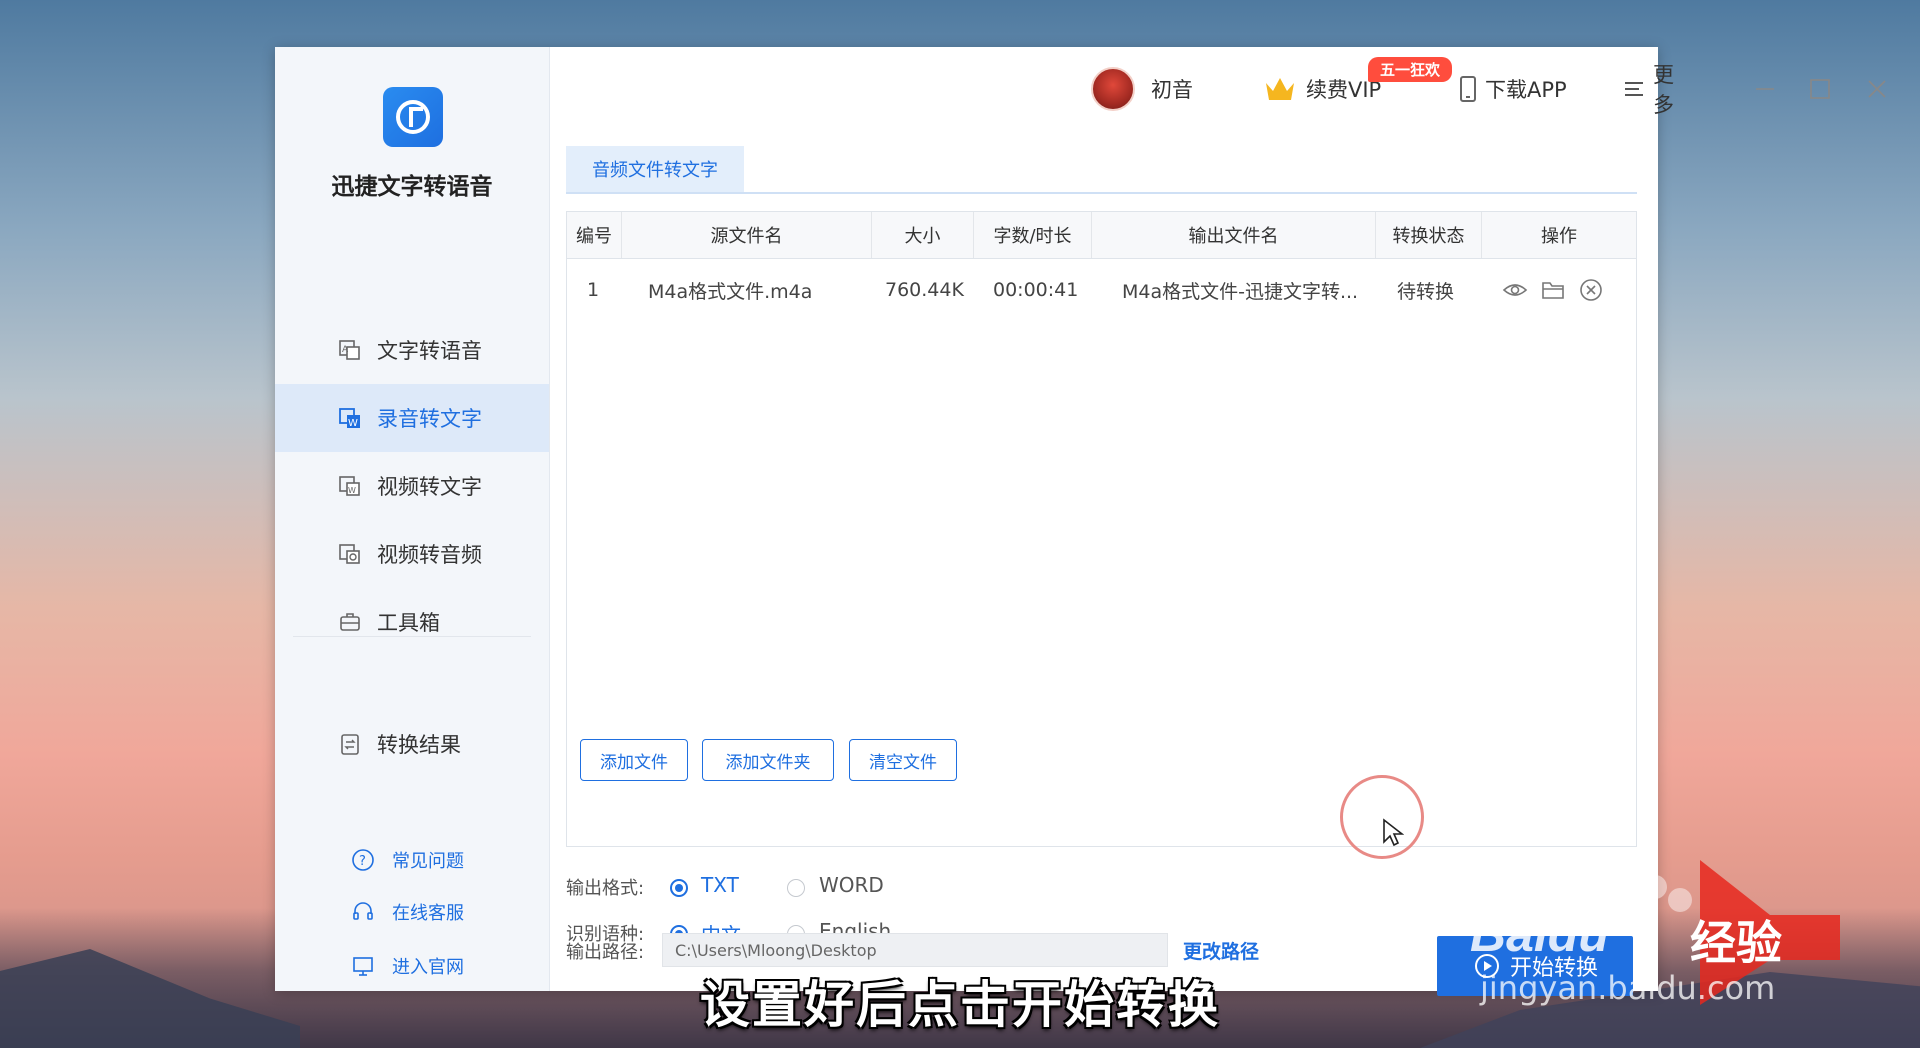 This screenshot has width=1920, height=1048. Describe the element at coordinates (1221, 950) in the screenshot. I see `change-path-link: 更改路径` at that location.